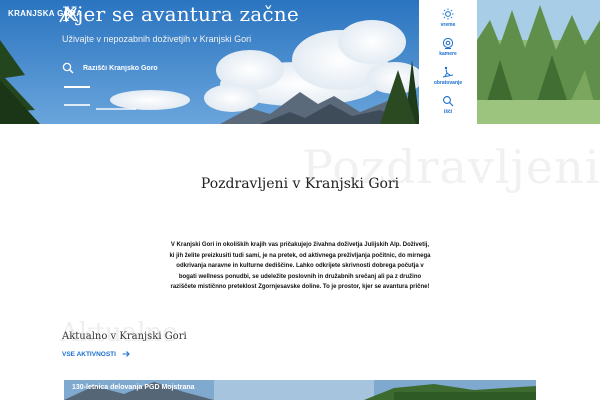 Image resolution: width=600 pixels, height=400 pixels. Describe the element at coordinates (180, 14) in the screenshot. I see `hero-title: Kjer se avantura začne` at that location.